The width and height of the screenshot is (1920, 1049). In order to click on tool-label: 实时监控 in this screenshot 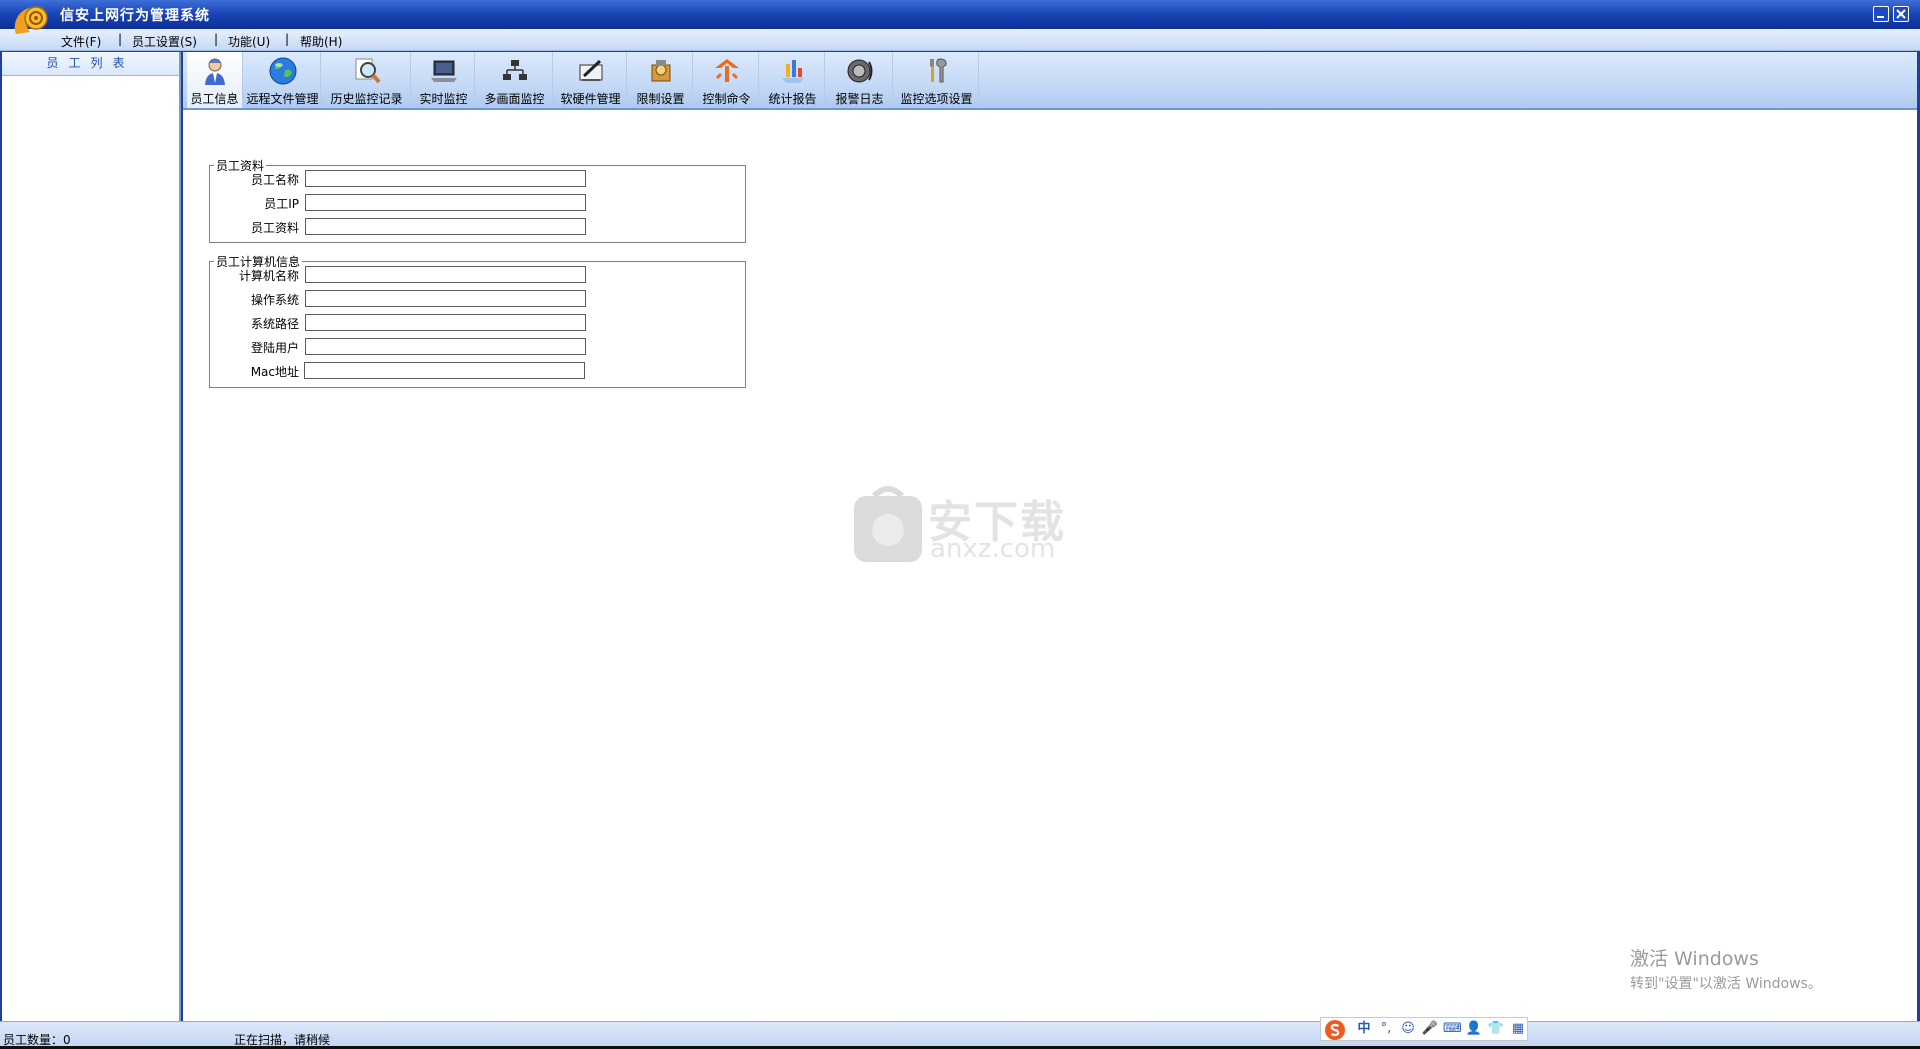, I will do `click(443, 99)`.